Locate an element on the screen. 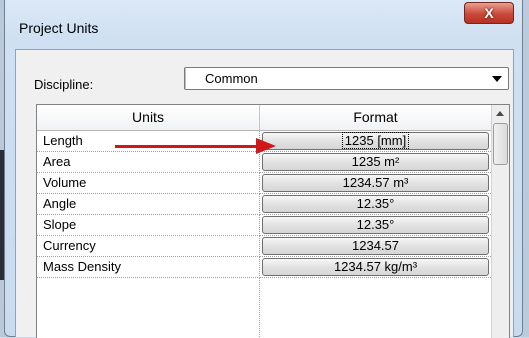 This screenshot has width=529, height=338. discipline-dropdown: Common is located at coordinates (346, 78).